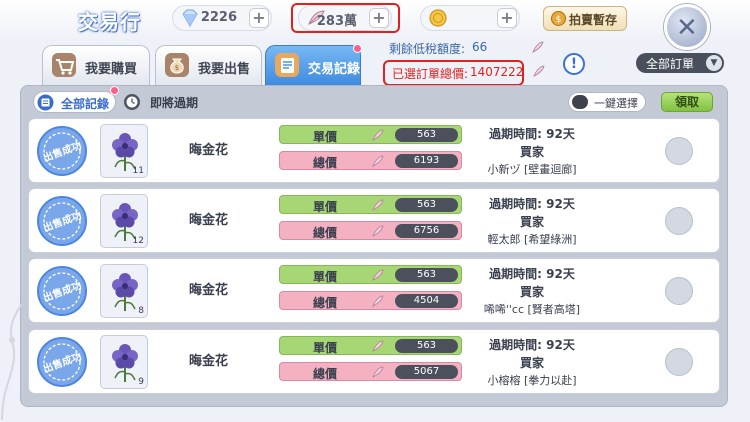 The height and width of the screenshot is (422, 750). What do you see at coordinates (426, 161) in the screenshot?
I see `total-price-value: 6193` at bounding box center [426, 161].